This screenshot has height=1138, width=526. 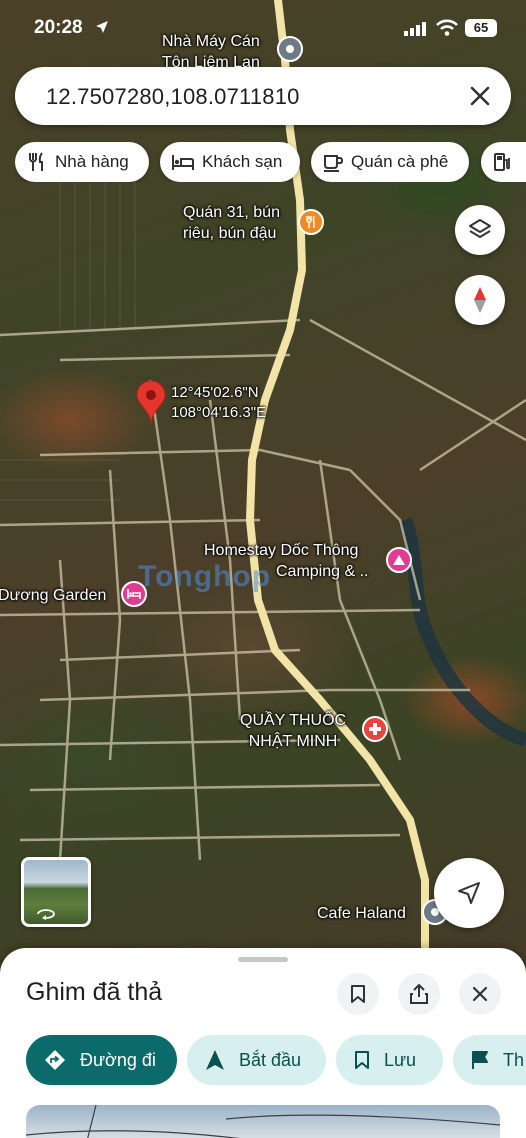 I want to click on share-button, so click(x=419, y=994).